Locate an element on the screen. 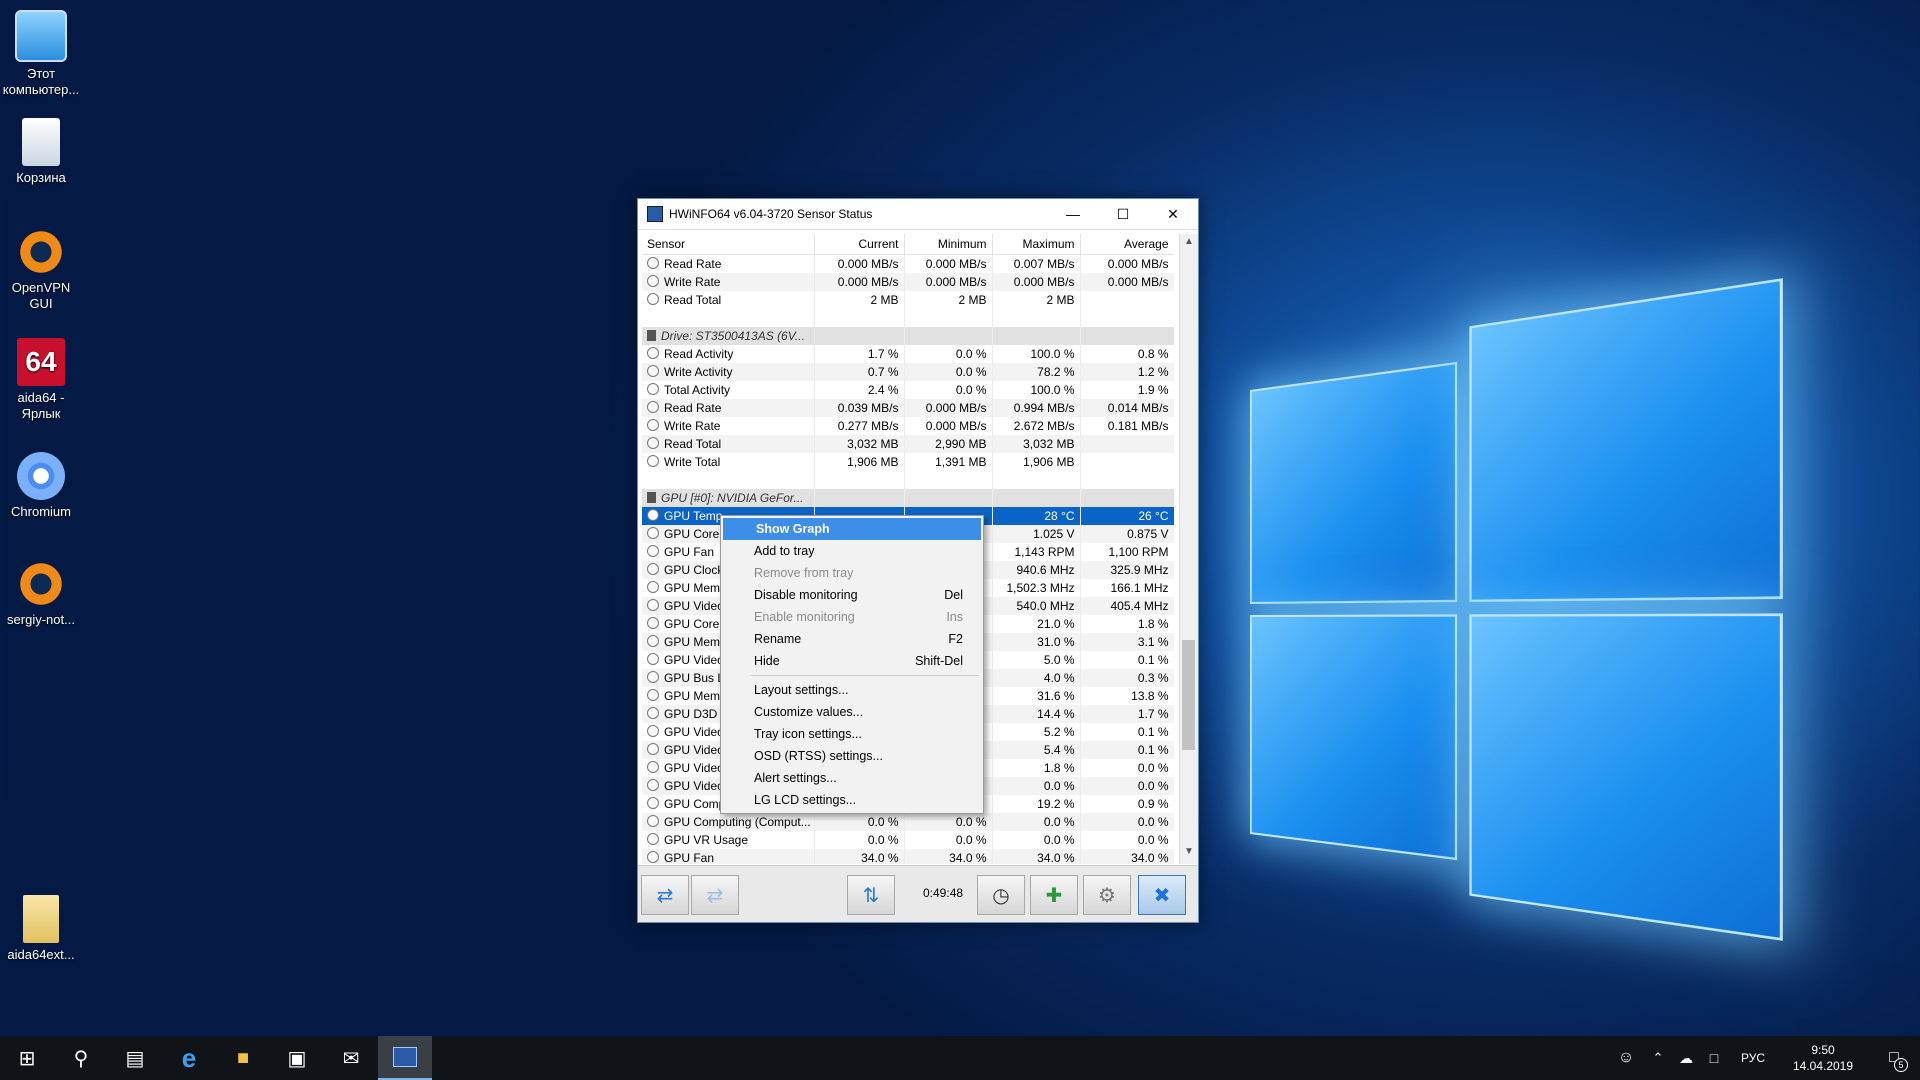 This screenshot has width=1920, height=1080. taskbar-mail: ✉ is located at coordinates (351, 1058).